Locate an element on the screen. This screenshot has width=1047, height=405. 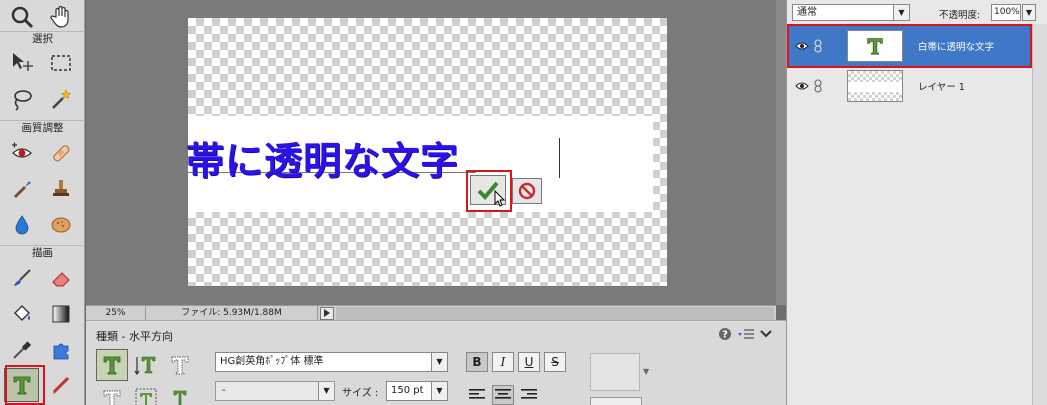
type-on-selection-option is located at coordinates (146, 394).